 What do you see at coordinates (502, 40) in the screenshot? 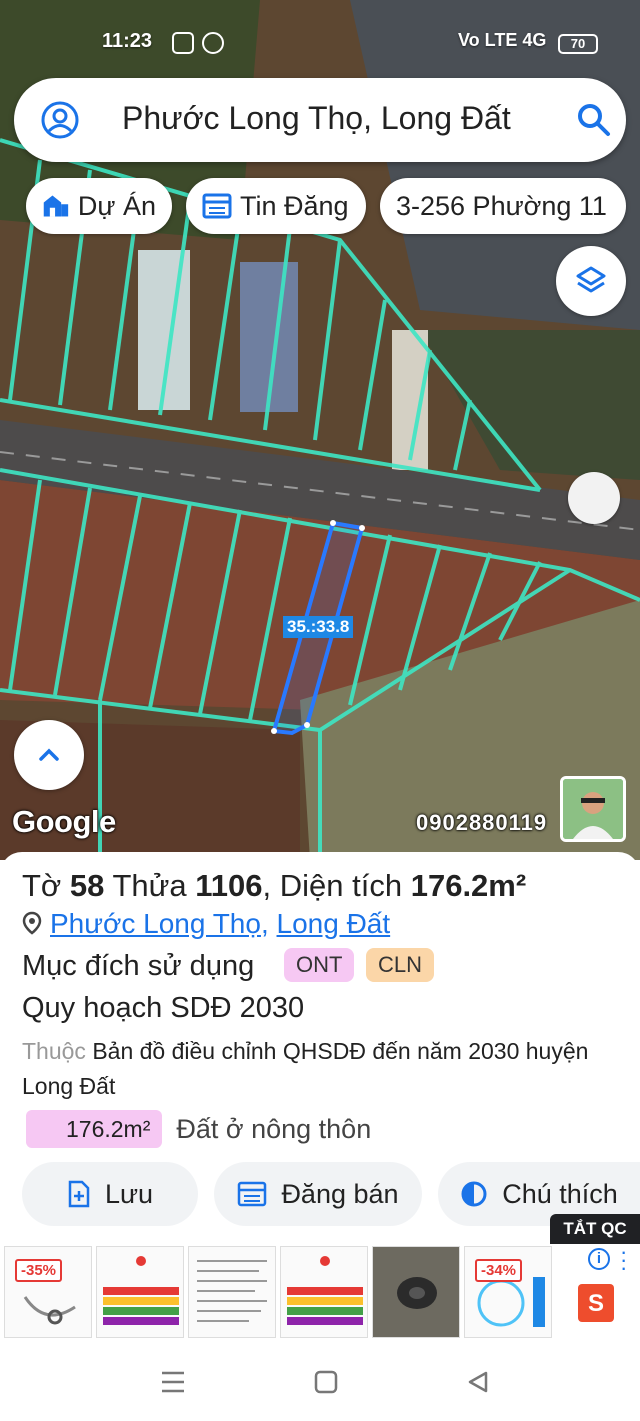
I see `network-indicator: Vo LTE 4G` at bounding box center [502, 40].